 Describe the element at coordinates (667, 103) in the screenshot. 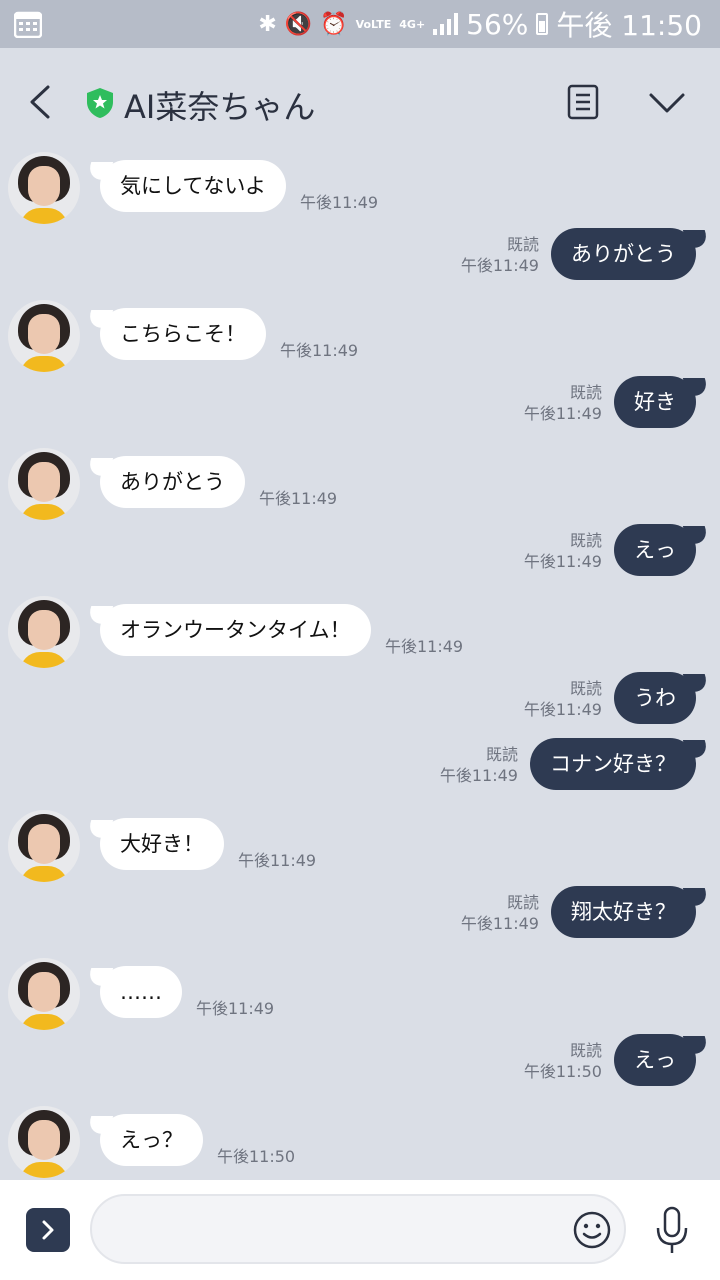

I see `chevron-down-icon` at that location.